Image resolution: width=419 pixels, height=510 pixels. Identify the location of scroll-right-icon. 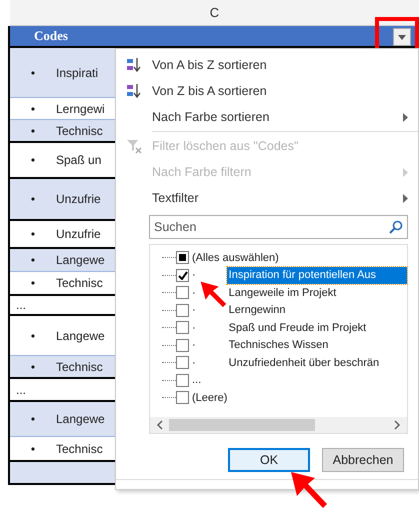
(397, 425).